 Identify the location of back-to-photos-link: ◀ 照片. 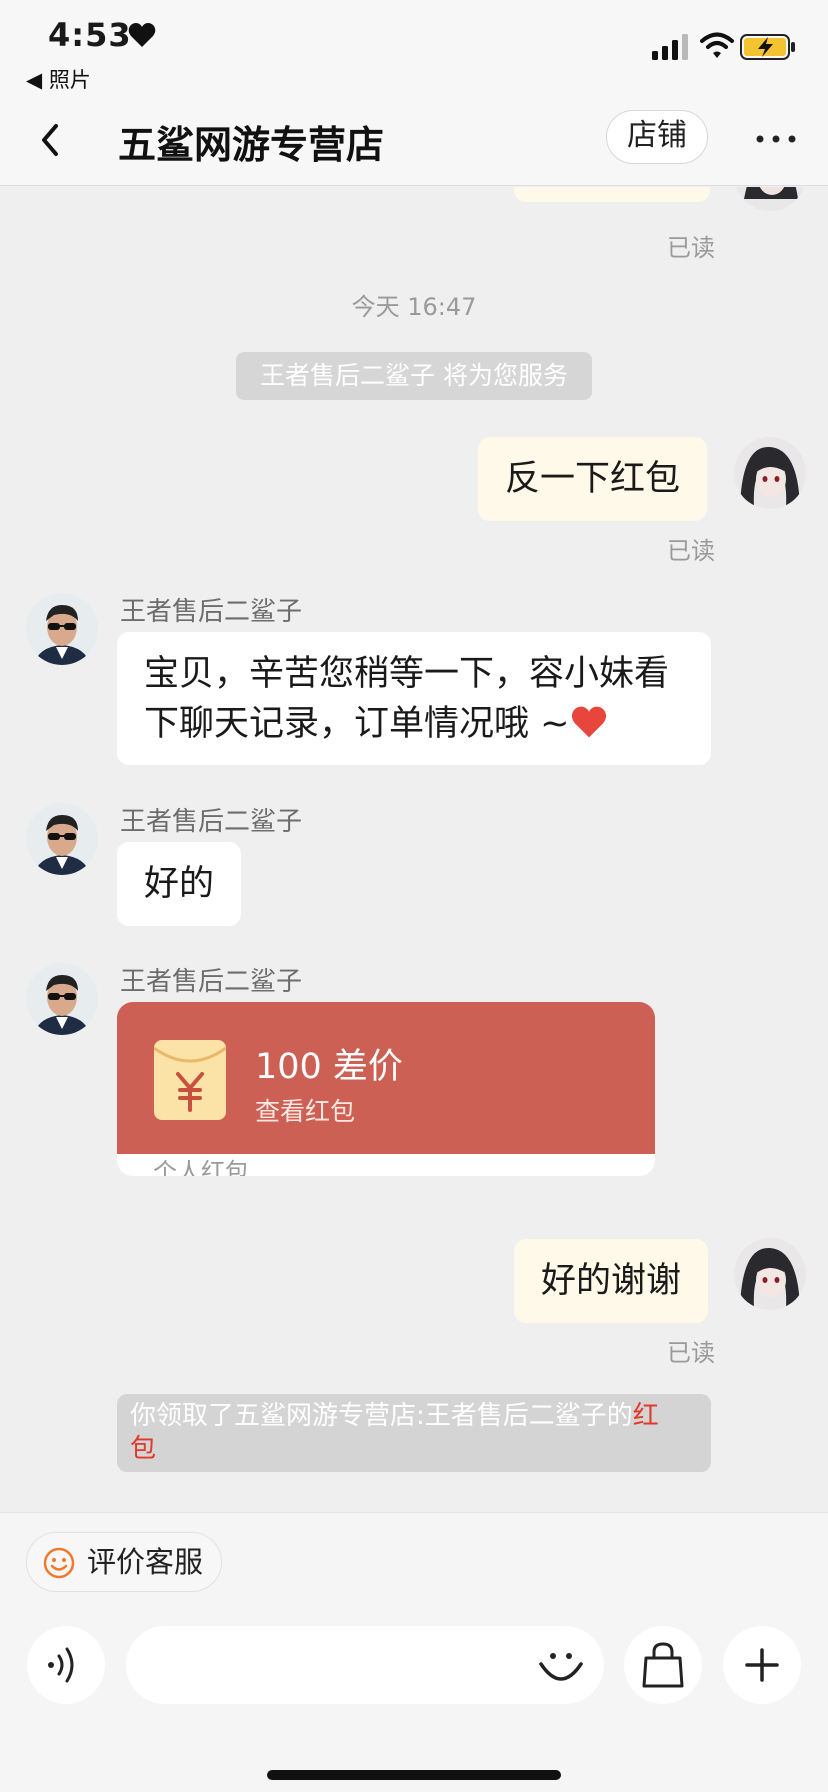
(58, 79).